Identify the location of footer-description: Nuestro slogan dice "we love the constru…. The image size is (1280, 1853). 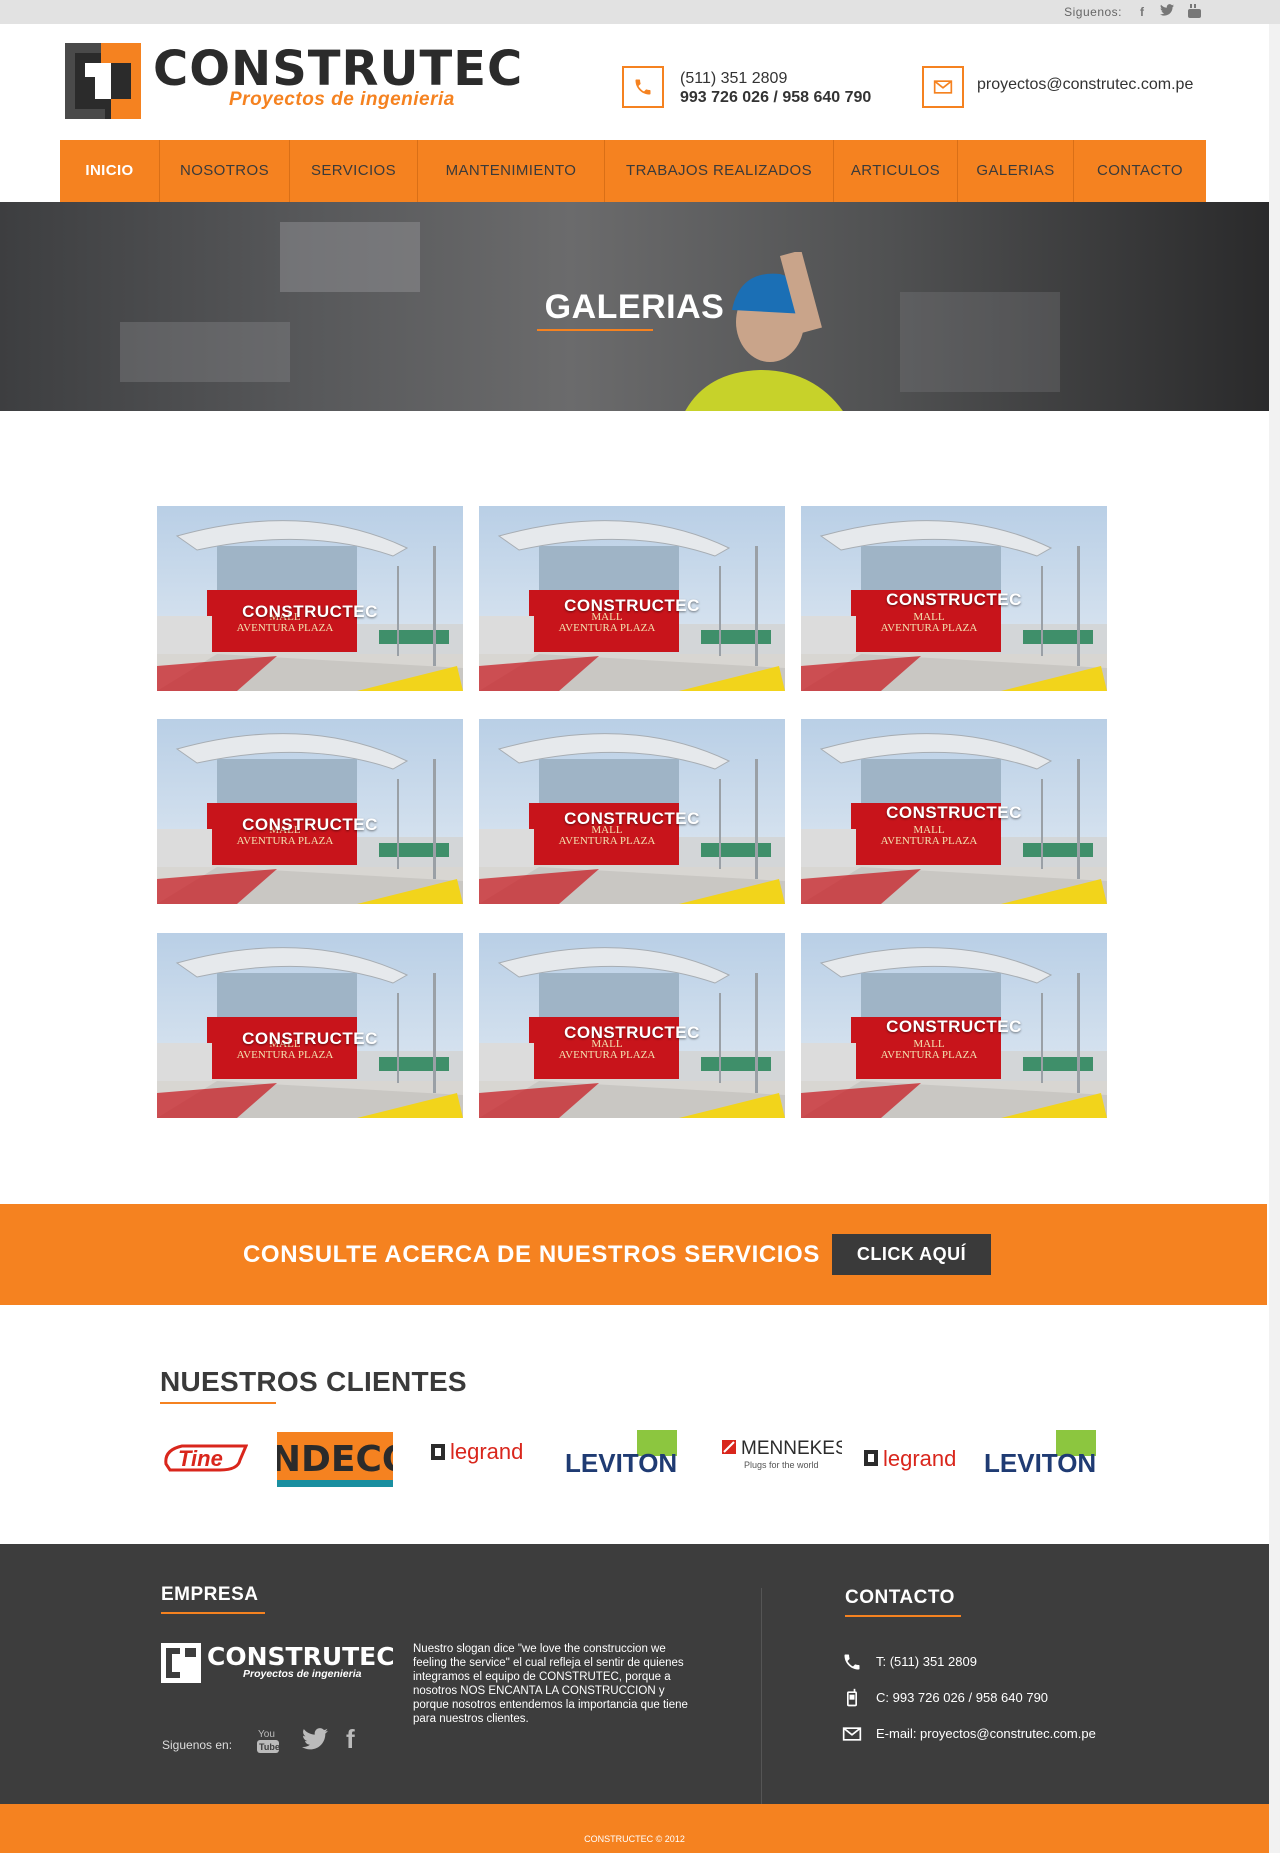
(550, 1684).